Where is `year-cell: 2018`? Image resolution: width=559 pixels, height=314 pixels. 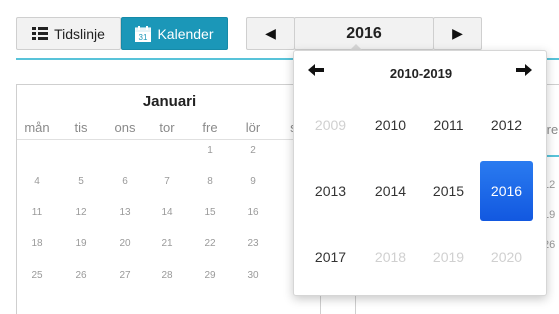 year-cell: 2018 is located at coordinates (390, 257).